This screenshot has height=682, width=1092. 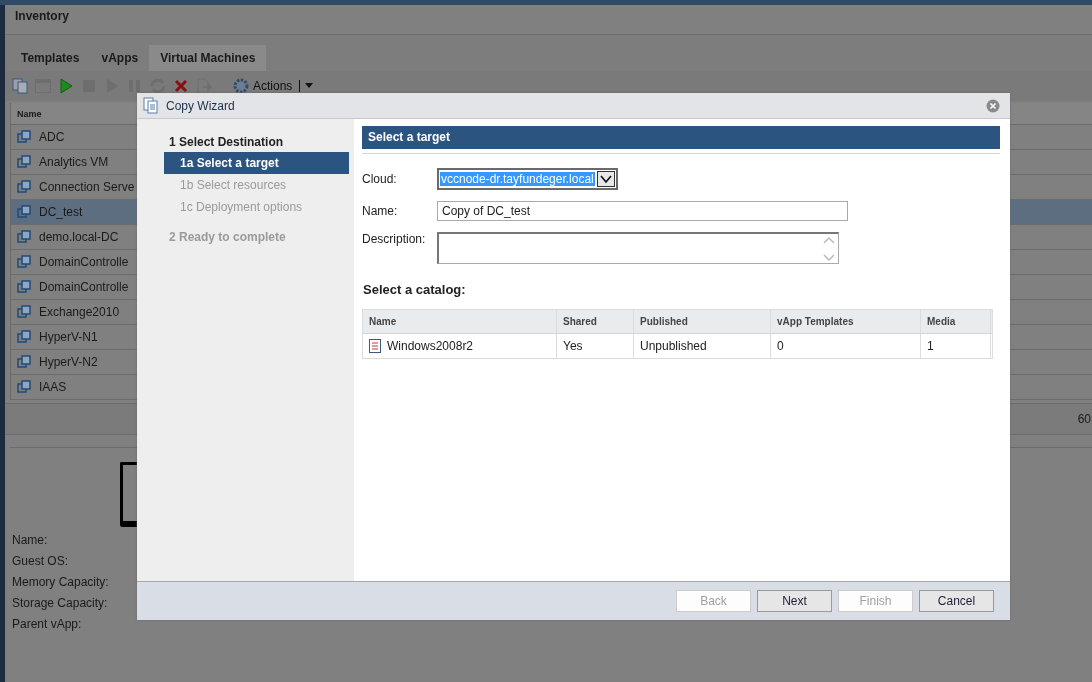 I want to click on detail-label: Guest OS:, so click(x=40, y=562).